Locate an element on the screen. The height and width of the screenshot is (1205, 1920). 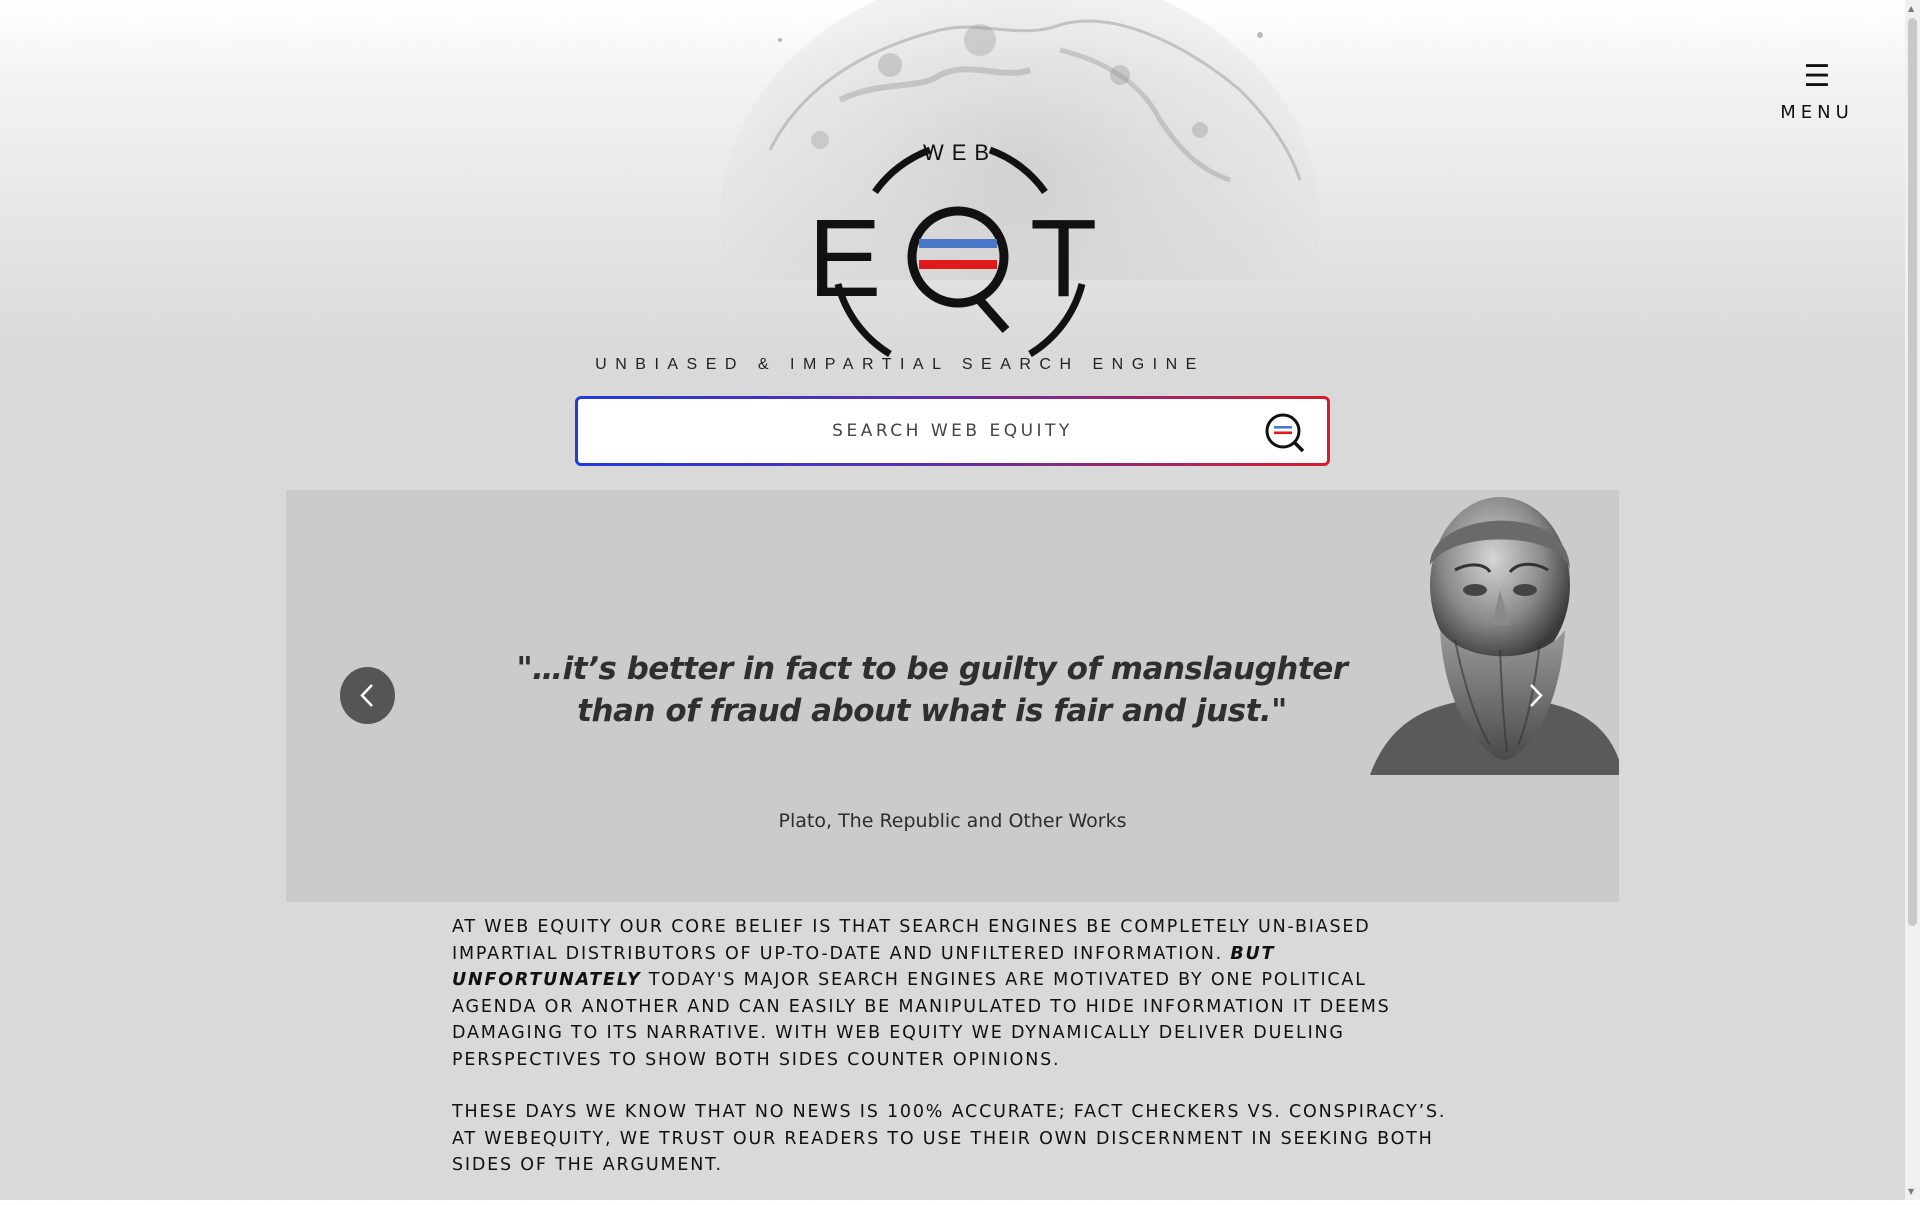
site-logo: WEB E T is located at coordinates (960, 248).